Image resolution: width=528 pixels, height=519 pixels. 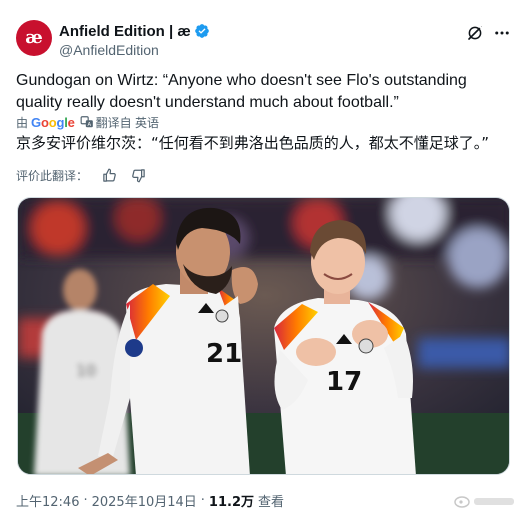 I want to click on translate-source-link: 翻译自 英语, so click(x=127, y=122).